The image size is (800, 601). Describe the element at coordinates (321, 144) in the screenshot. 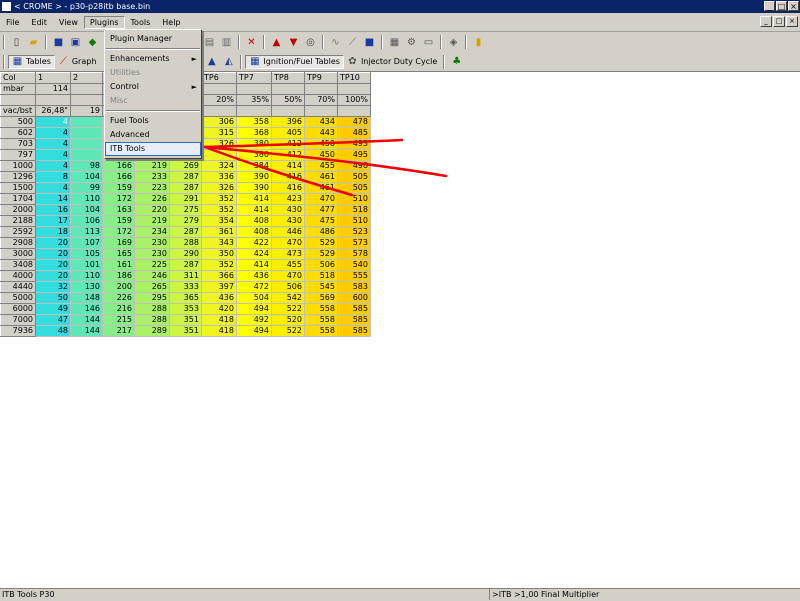

I see `table-cell: 450` at that location.